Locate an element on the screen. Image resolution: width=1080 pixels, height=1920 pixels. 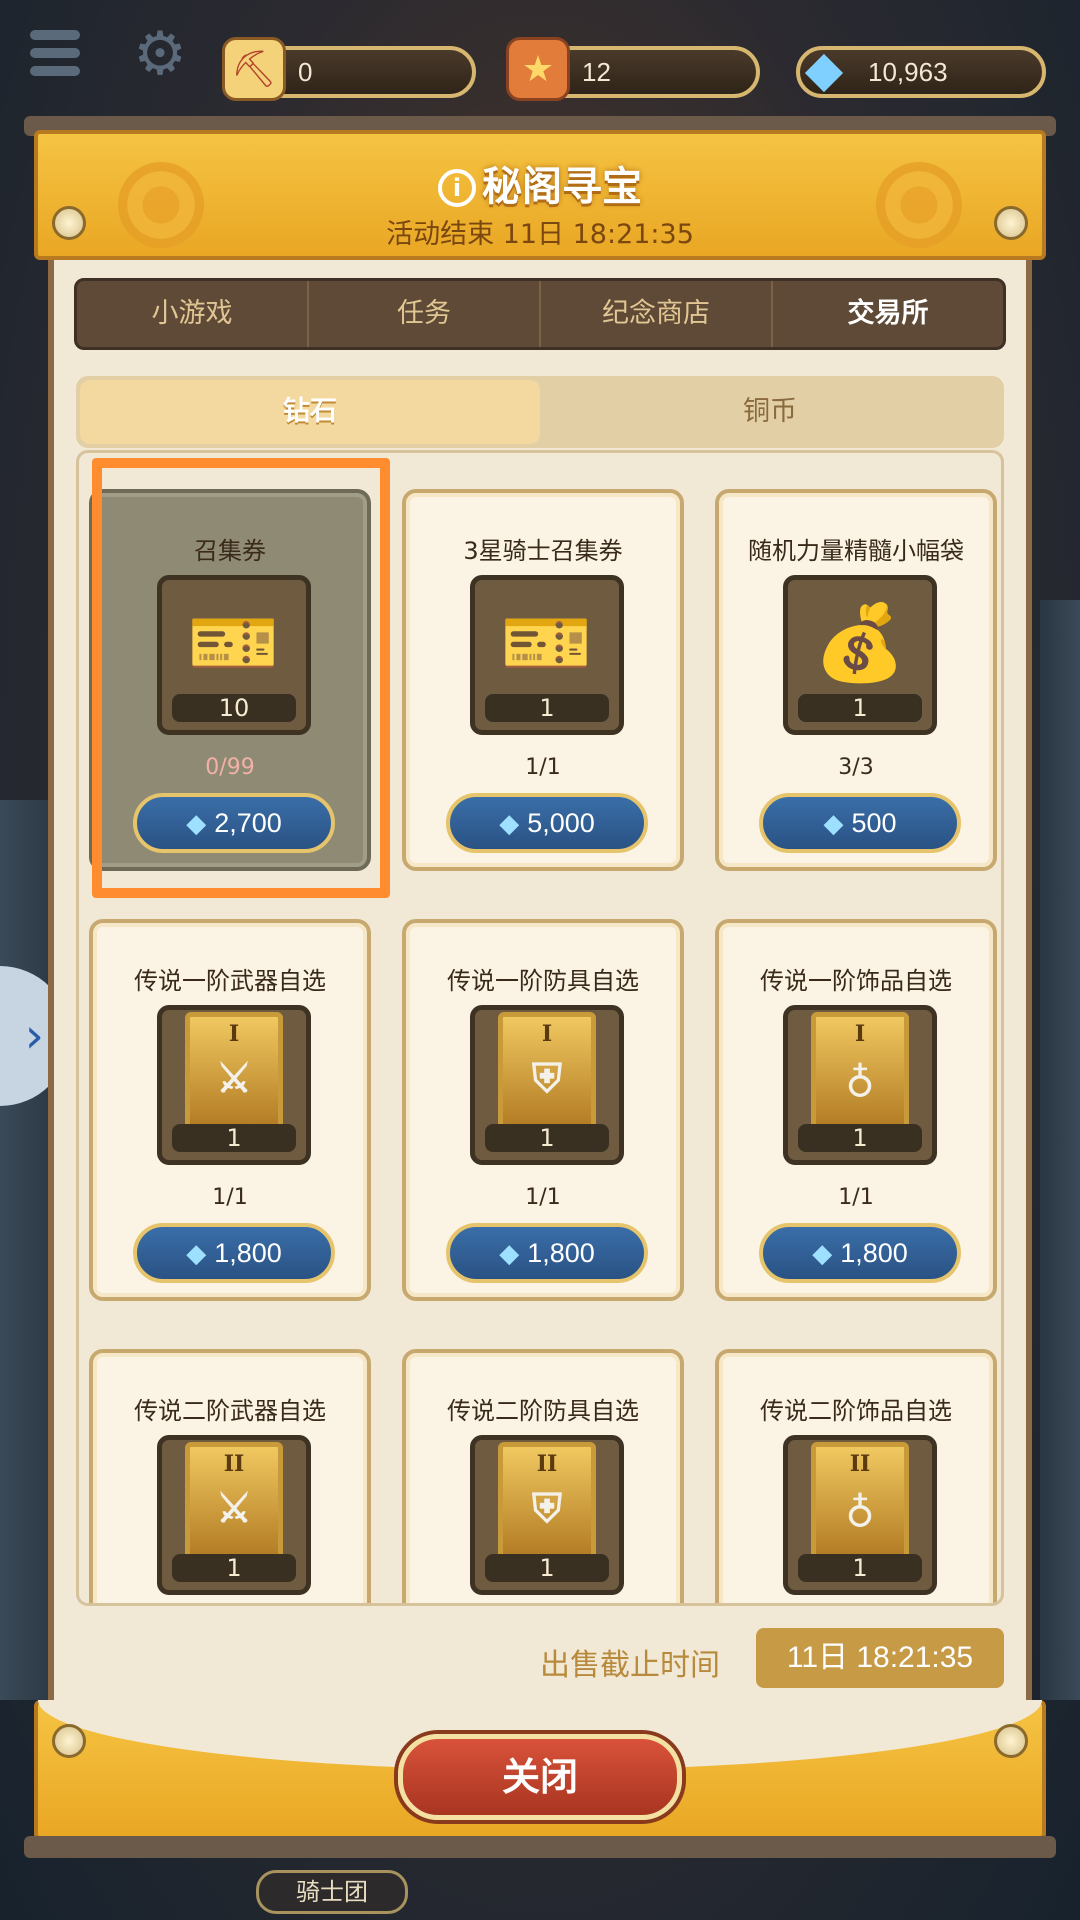
armor-relic-icon: II ⛨ is located at coordinates (547, 1502).